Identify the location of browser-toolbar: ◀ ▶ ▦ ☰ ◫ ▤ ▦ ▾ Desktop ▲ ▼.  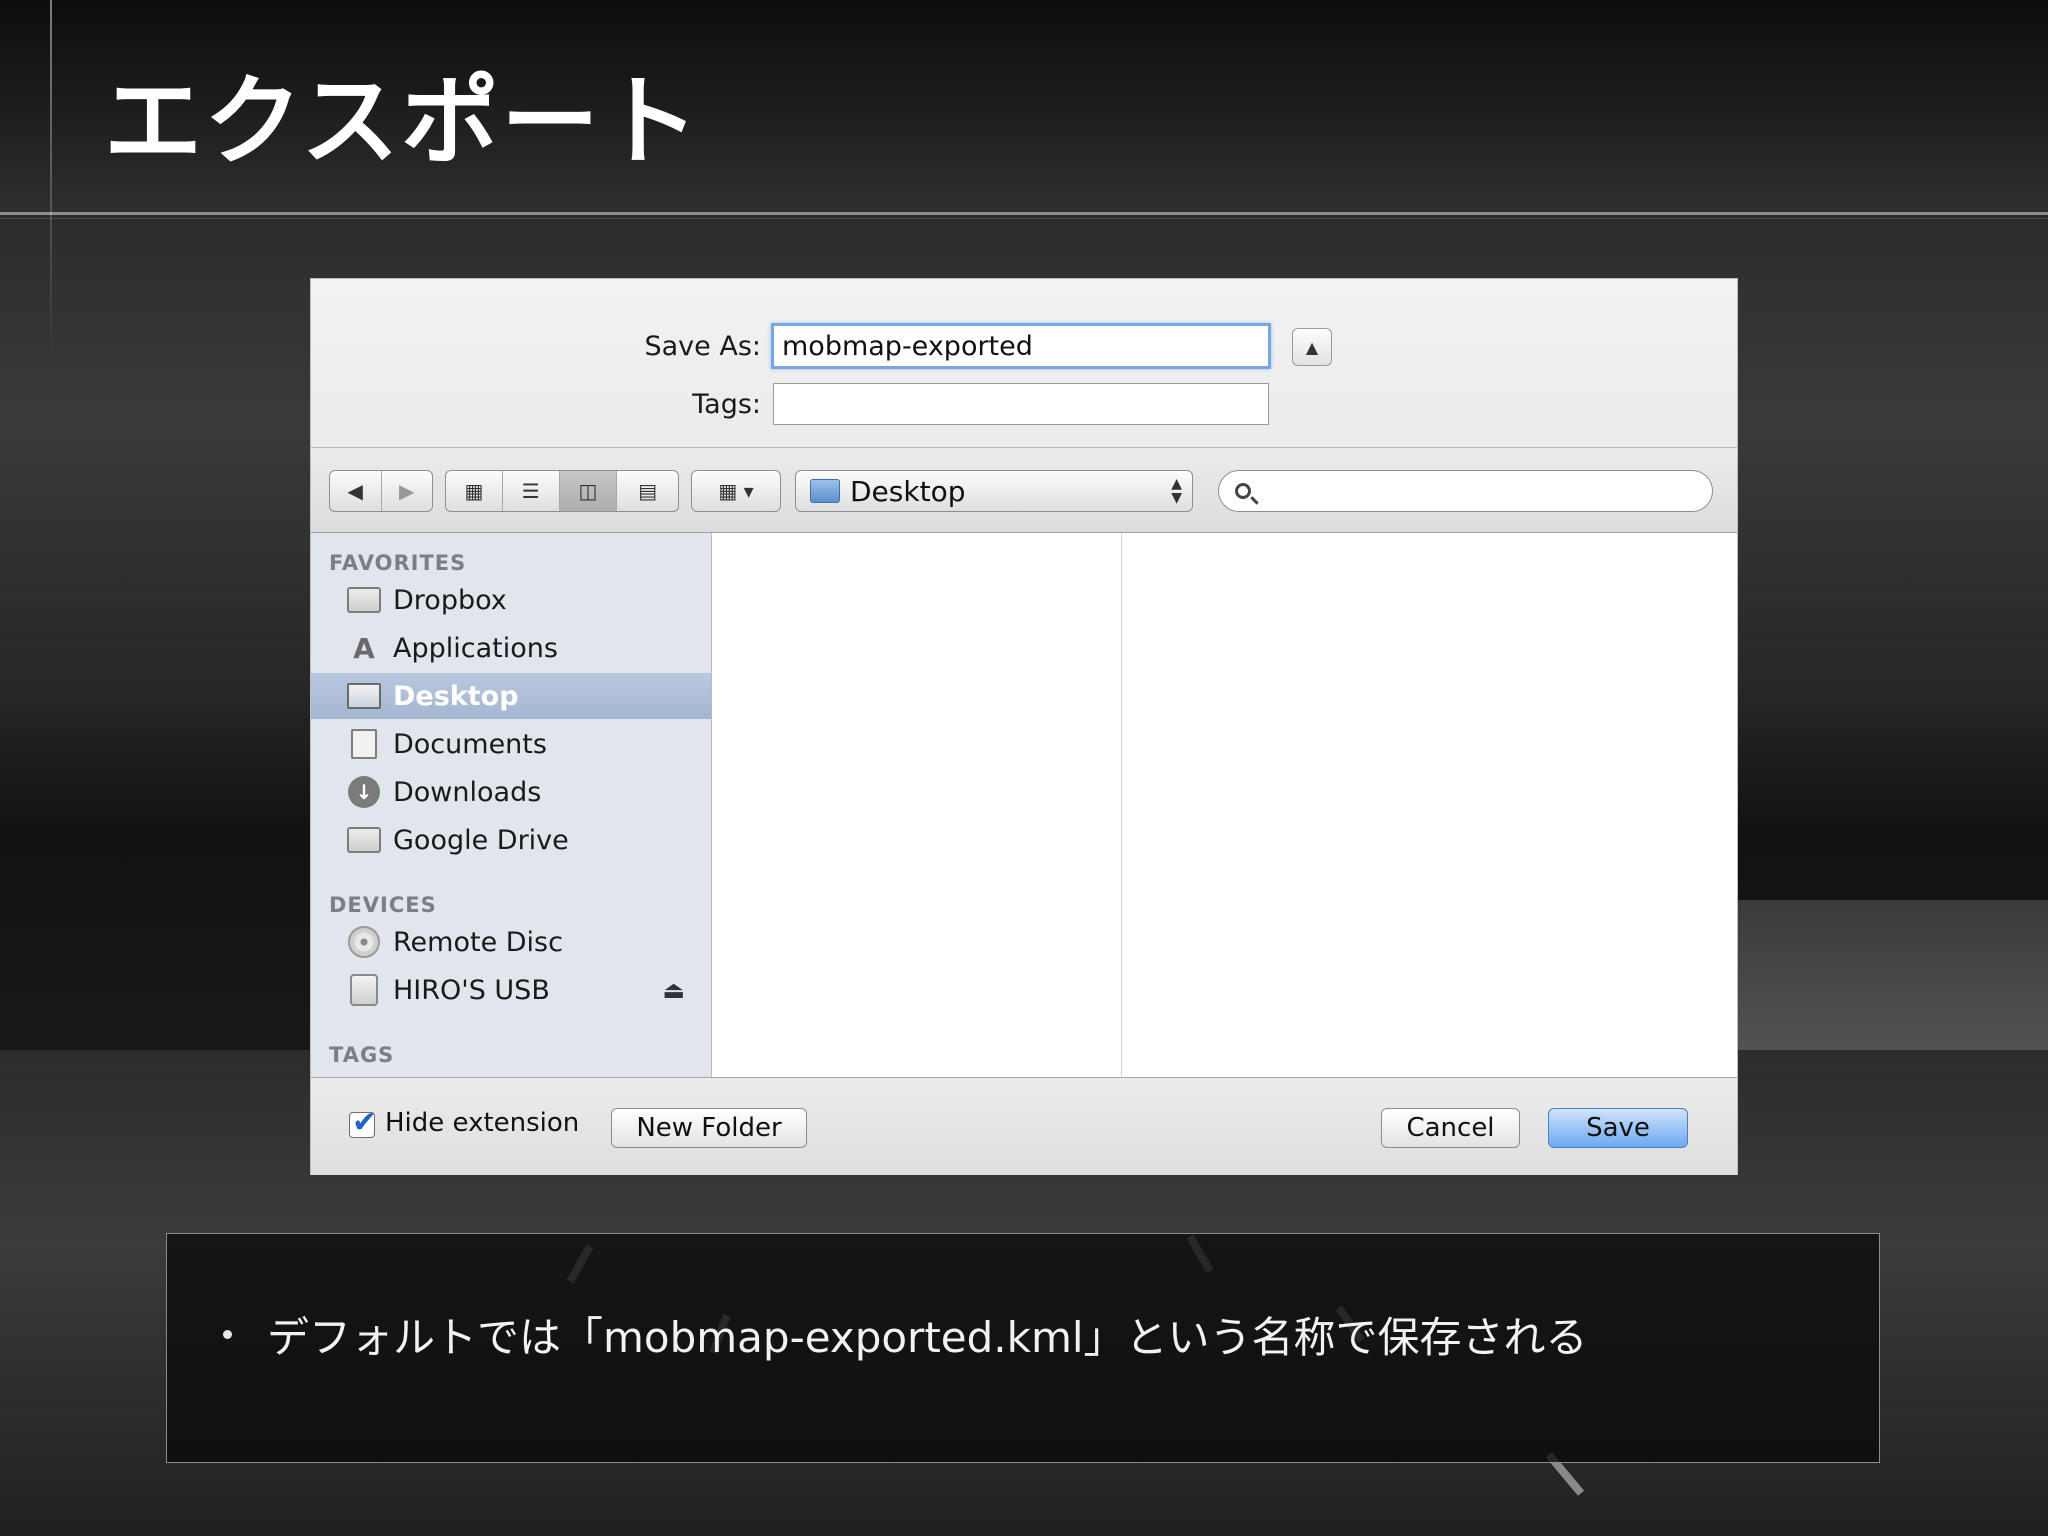
(1024, 490).